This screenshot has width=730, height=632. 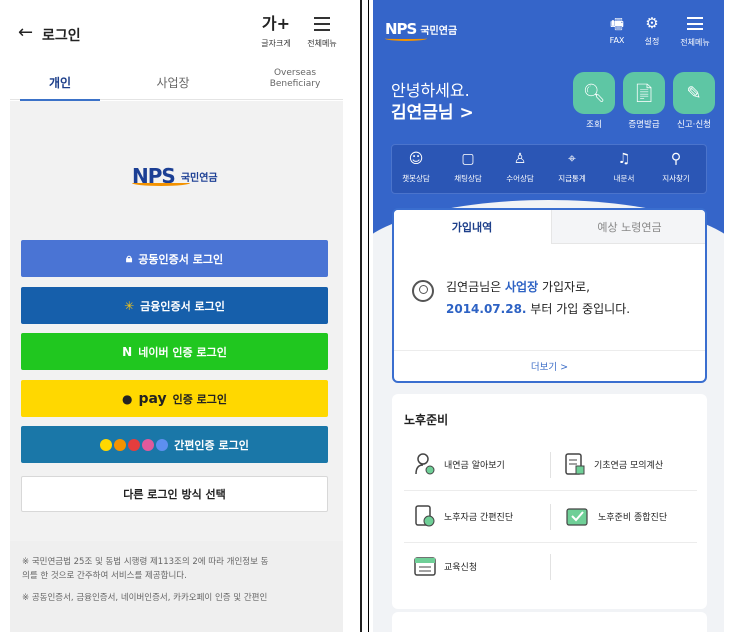 What do you see at coordinates (463, 516) in the screenshot?
I see `retirement-fund-check-link: 노후자금 간편진단` at bounding box center [463, 516].